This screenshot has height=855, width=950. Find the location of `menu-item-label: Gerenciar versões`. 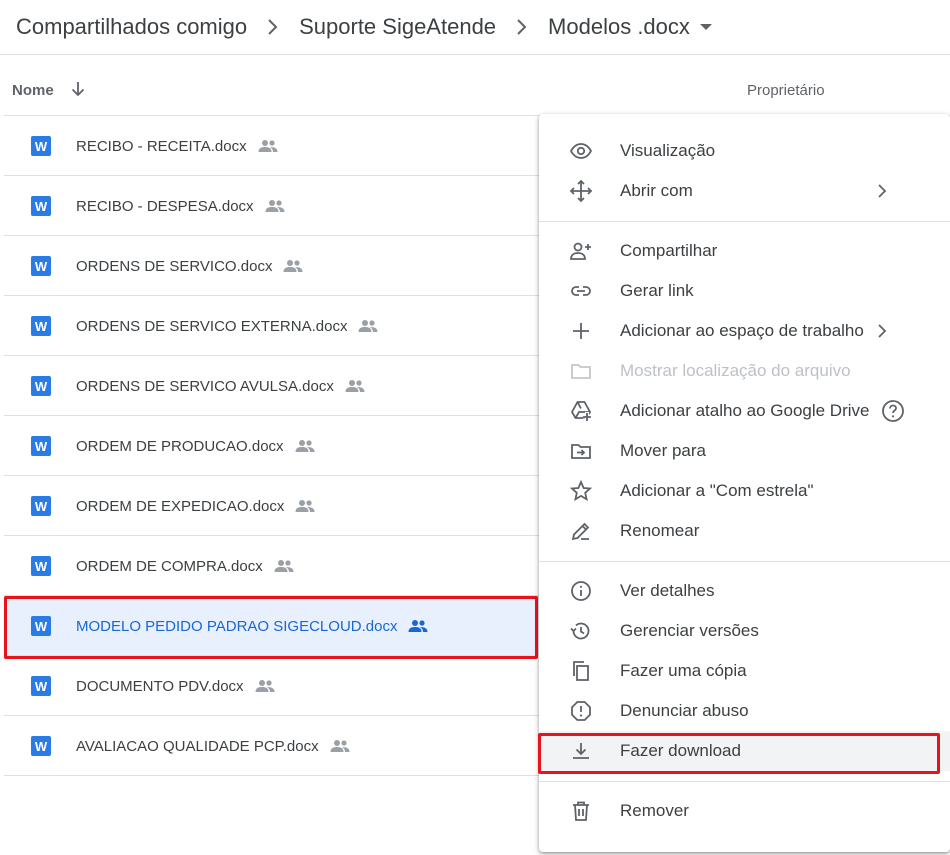

menu-item-label: Gerenciar versões is located at coordinates (689, 630).